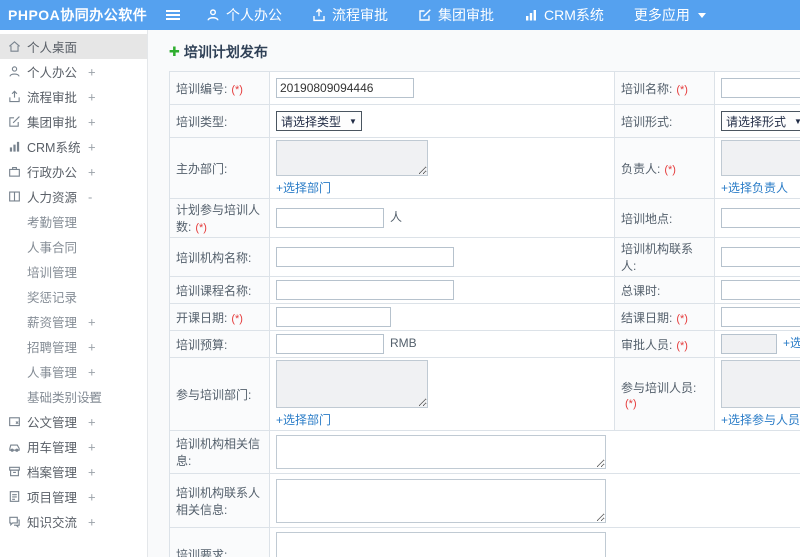  I want to click on sidebar-item-attendance-management: 考勤管理, so click(73, 221).